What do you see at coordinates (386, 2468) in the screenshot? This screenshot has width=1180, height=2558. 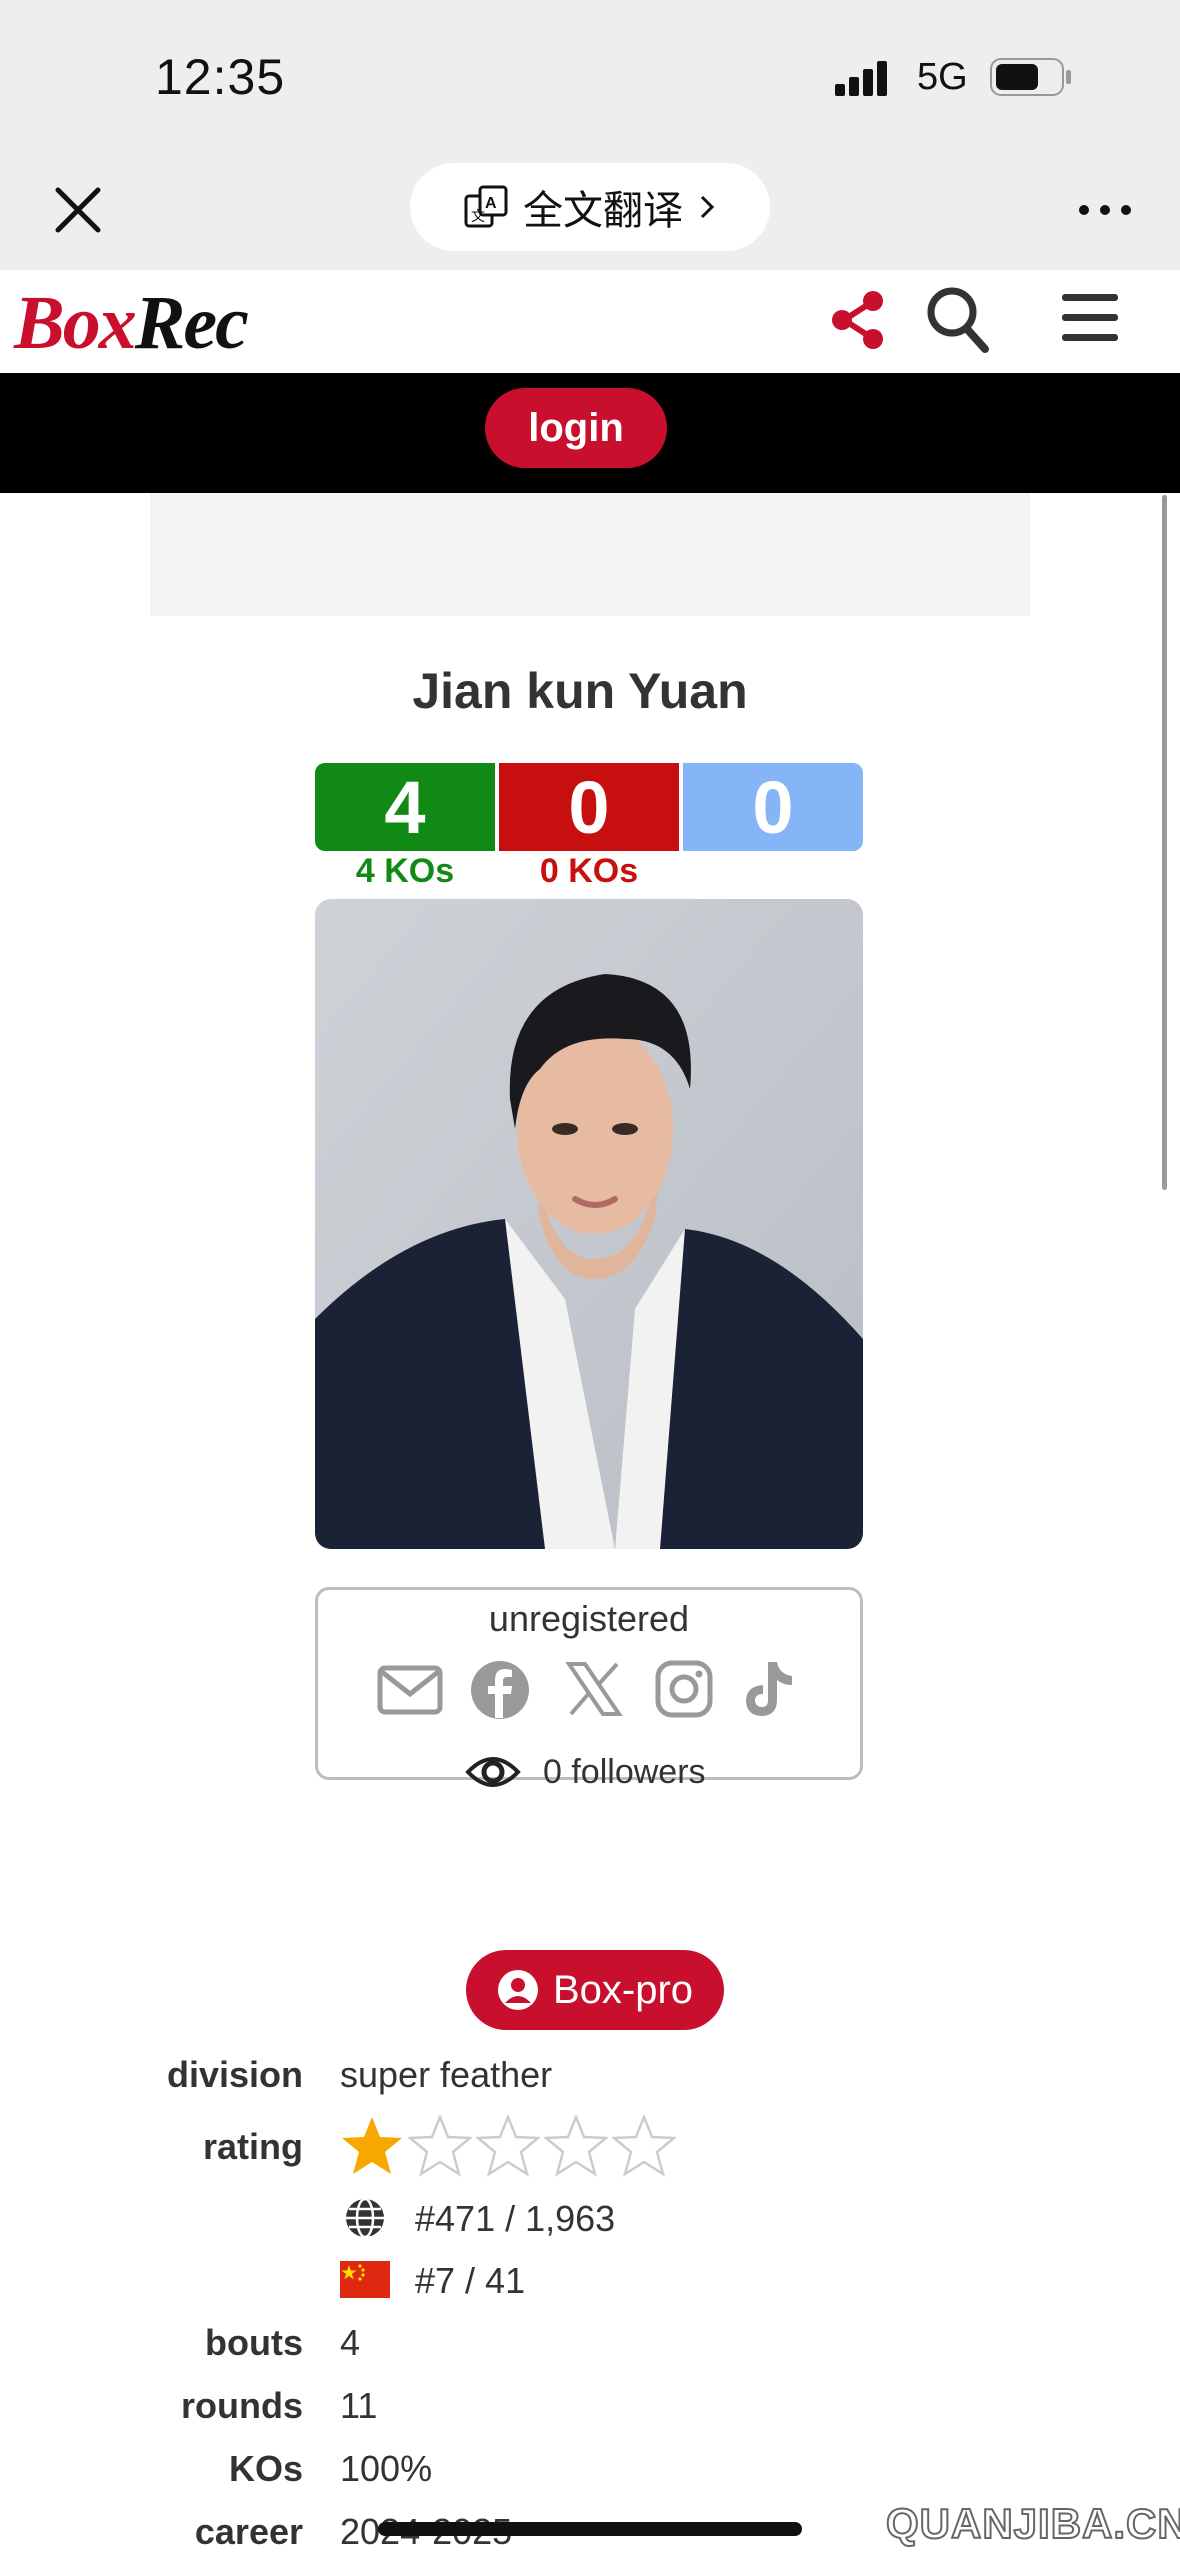 I see `kos-value: 100%` at bounding box center [386, 2468].